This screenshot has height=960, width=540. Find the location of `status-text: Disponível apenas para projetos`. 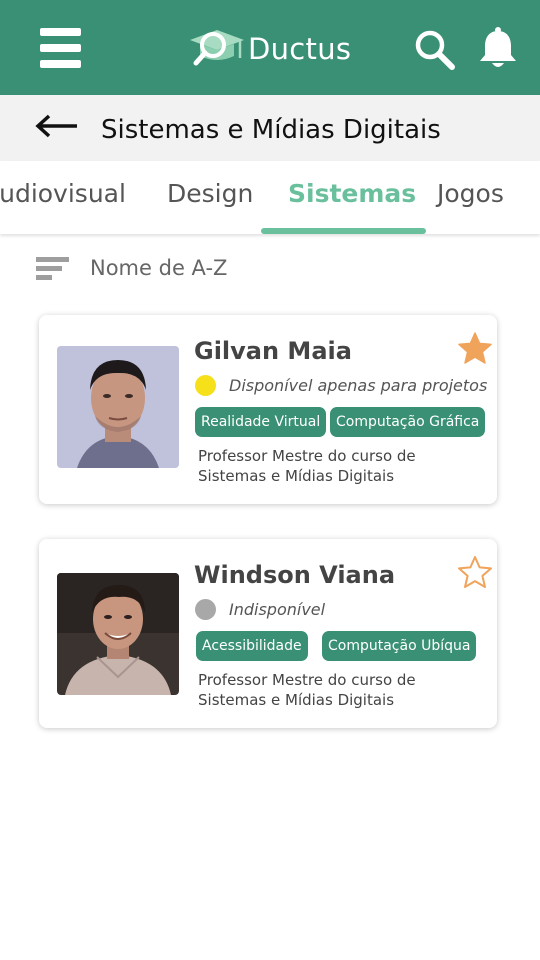

status-text: Disponível apenas para projetos is located at coordinates (358, 385).